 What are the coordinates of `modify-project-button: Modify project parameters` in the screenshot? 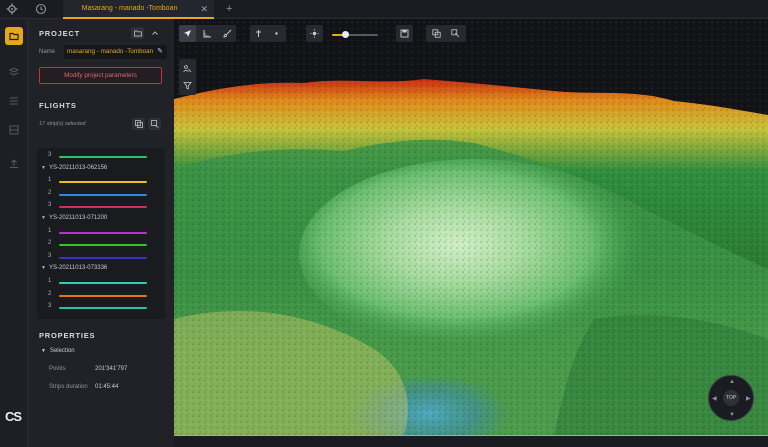 It's located at (100, 75).